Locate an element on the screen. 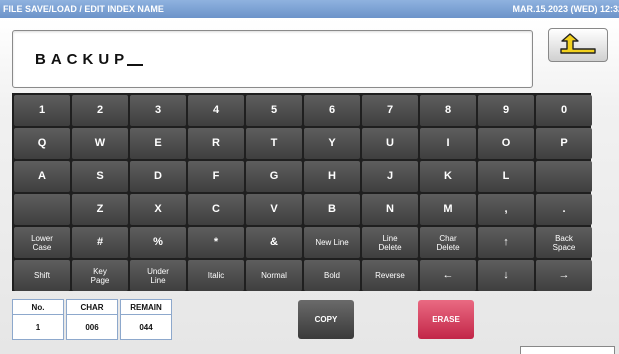 This screenshot has height=354, width=619. key-3-4: V is located at coordinates (274, 209).